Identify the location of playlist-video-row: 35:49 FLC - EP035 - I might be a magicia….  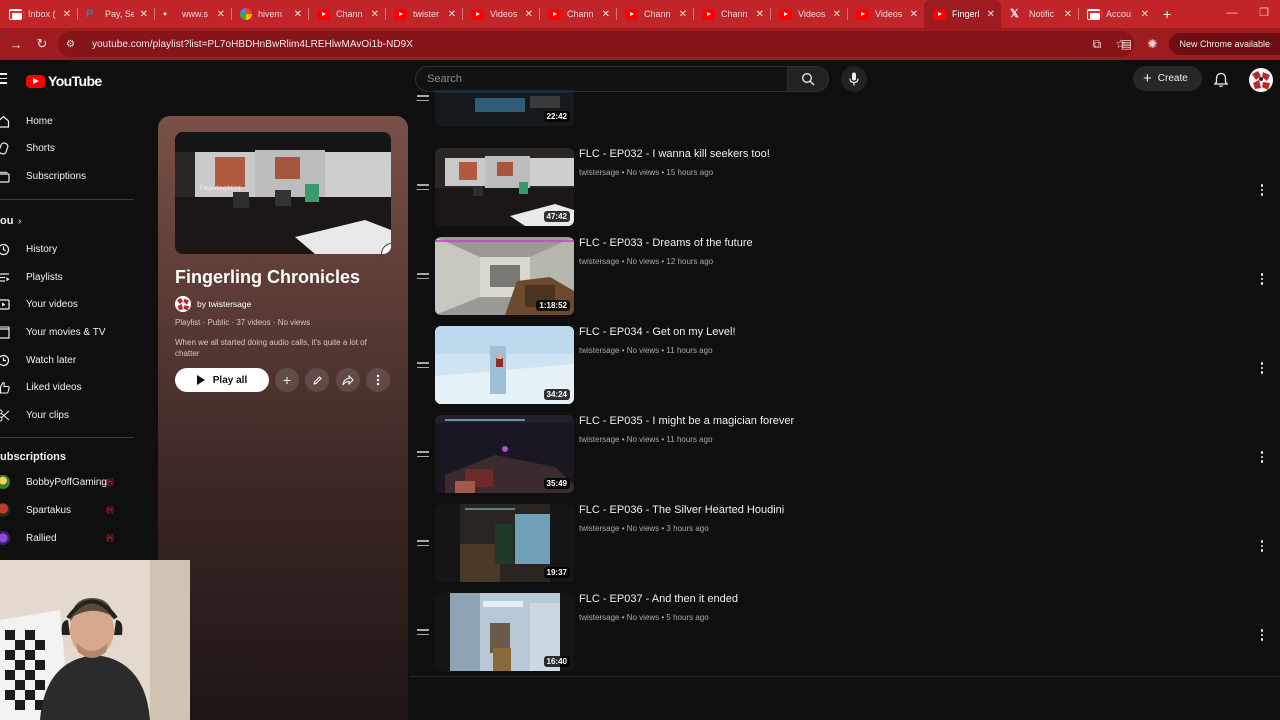
(845, 459).